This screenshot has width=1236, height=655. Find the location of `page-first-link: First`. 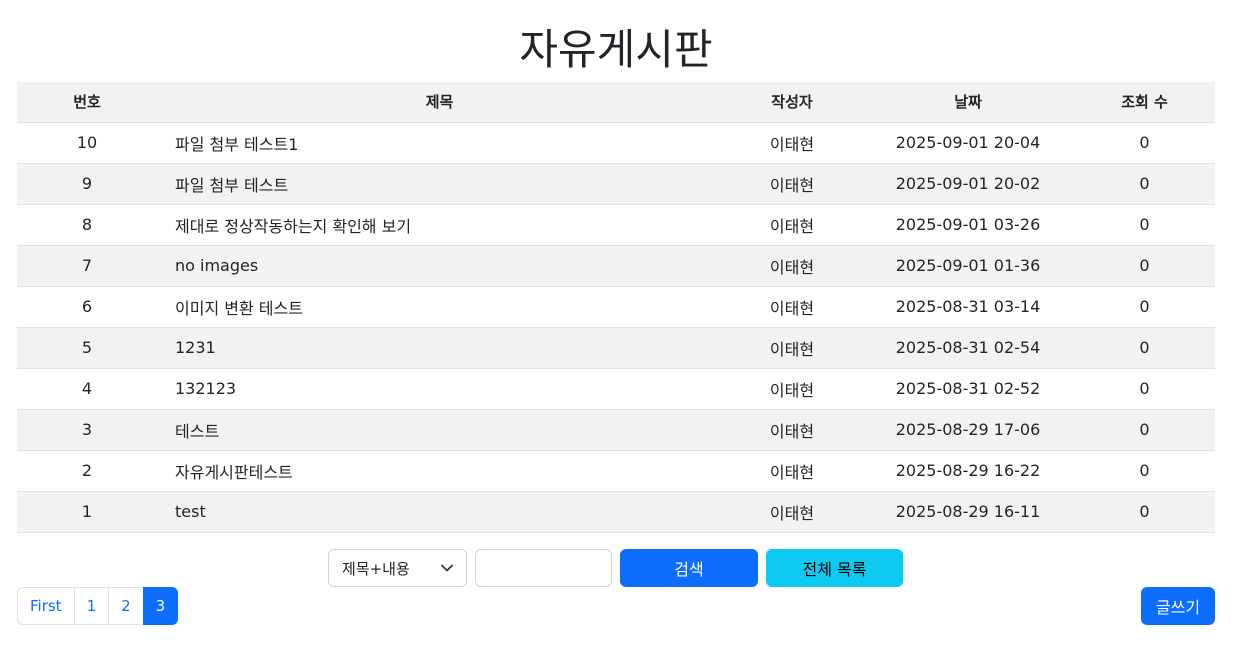

page-first-link: First is located at coordinates (46, 606).